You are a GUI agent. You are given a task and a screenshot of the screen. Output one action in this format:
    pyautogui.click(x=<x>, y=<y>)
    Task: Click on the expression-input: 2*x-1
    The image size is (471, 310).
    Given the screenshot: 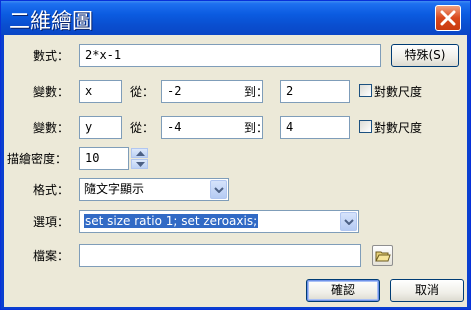 What is the action you would take?
    pyautogui.click(x=230, y=55)
    